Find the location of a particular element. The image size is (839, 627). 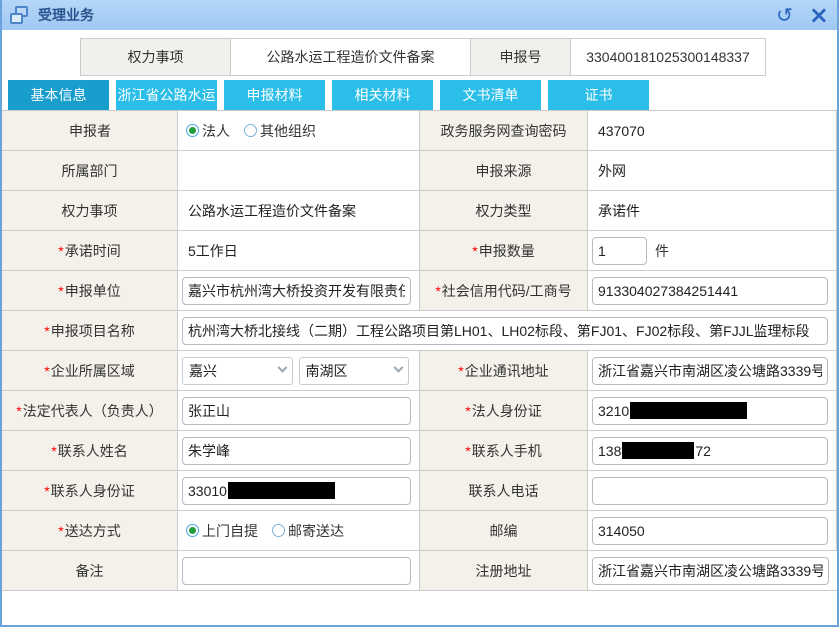

power-type-value: 承诺件 is located at coordinates (619, 210).